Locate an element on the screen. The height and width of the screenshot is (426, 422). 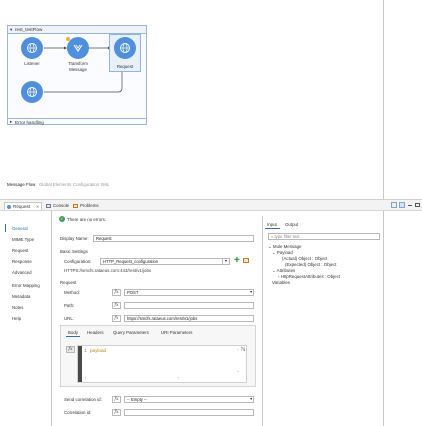
expand-icon: ▸ is located at coordinates (11, 122).